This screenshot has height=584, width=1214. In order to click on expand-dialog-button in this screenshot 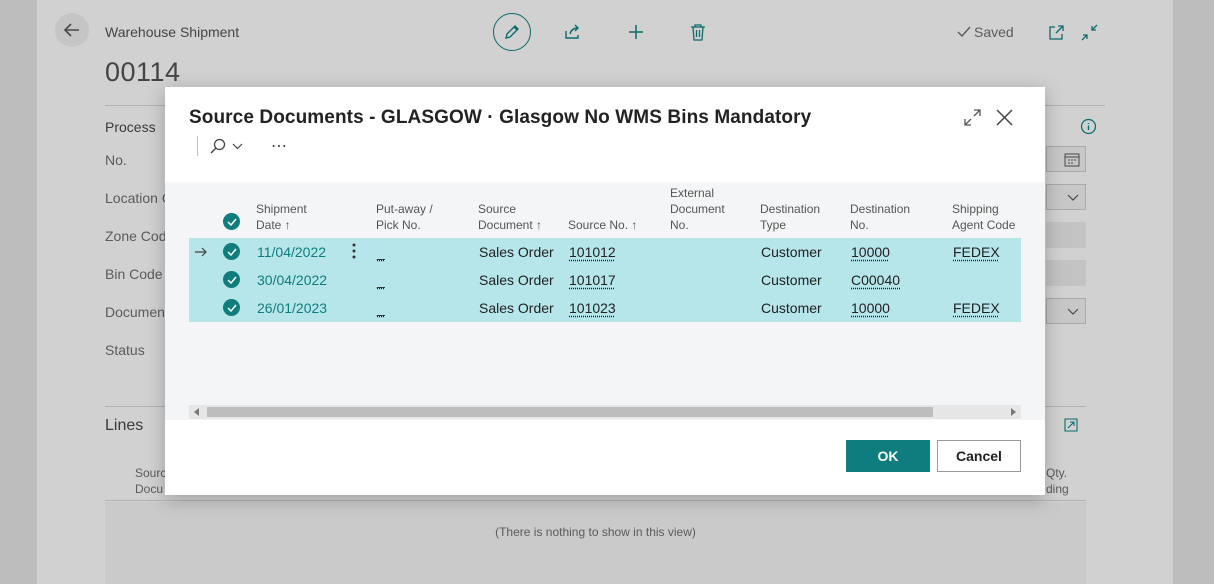, I will do `click(973, 118)`.